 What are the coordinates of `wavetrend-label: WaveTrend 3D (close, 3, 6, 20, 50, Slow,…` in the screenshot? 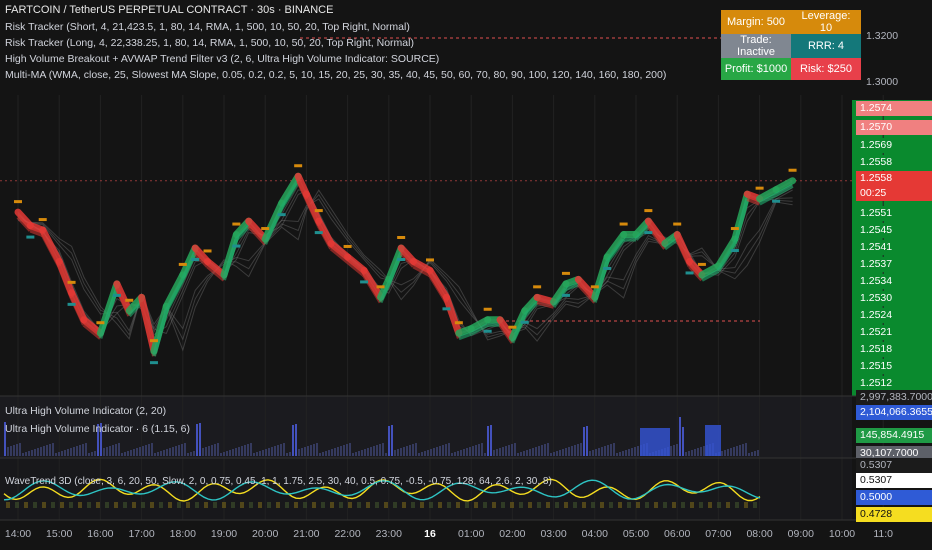 It's located at (278, 481).